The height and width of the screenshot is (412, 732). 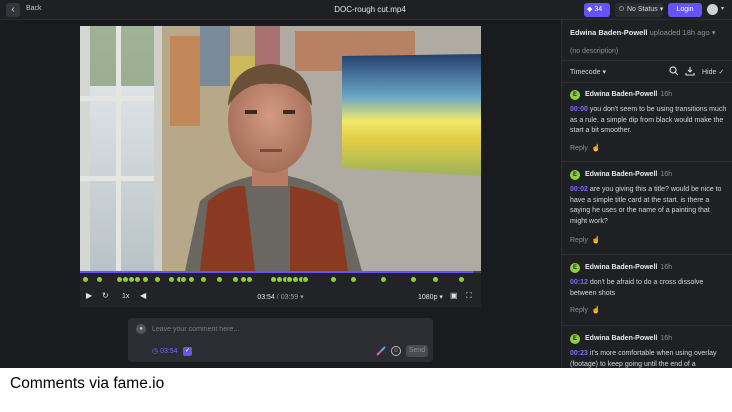 What do you see at coordinates (143, 295) in the screenshot?
I see `volume-icon: ◀` at bounding box center [143, 295].